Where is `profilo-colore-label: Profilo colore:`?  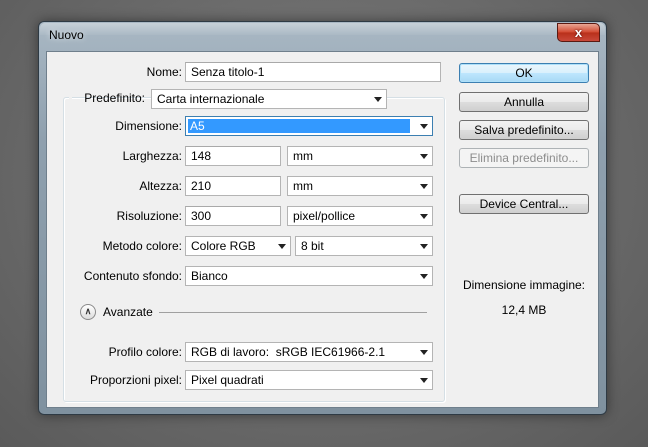
profilo-colore-label: Profilo colore: is located at coordinates (145, 352).